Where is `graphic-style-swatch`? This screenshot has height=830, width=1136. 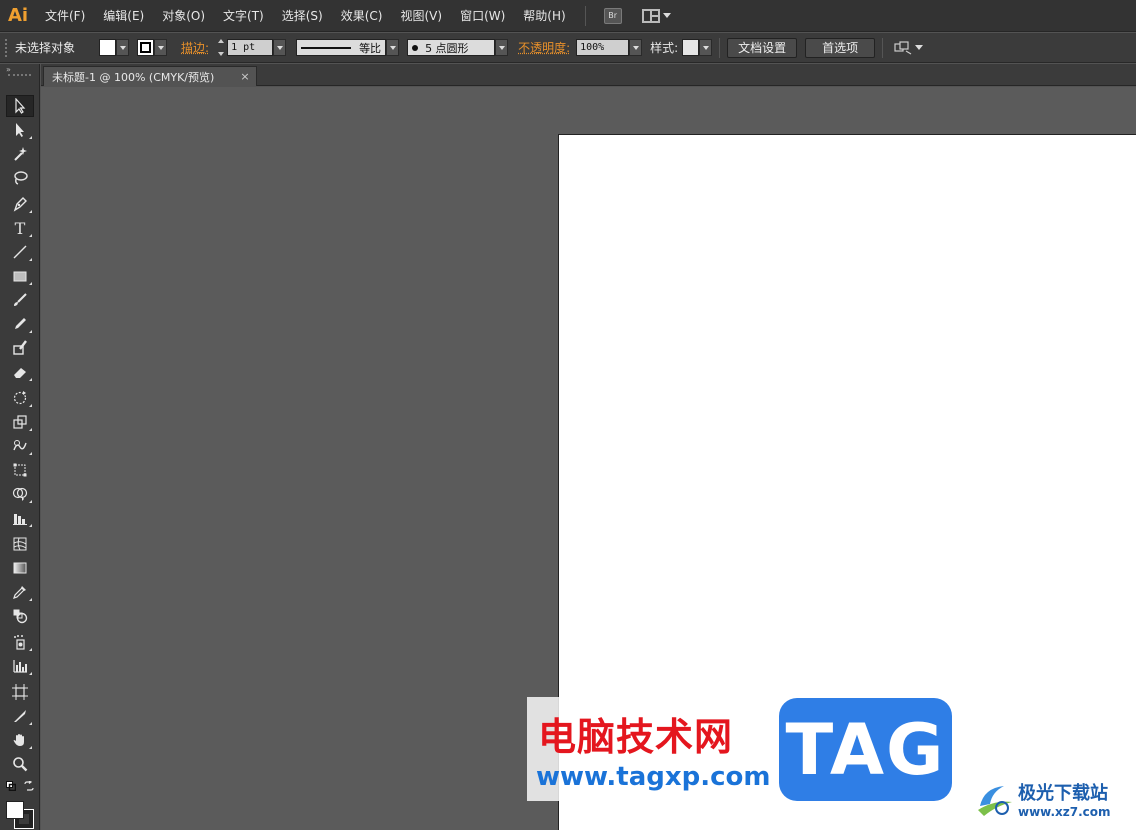
graphic-style-swatch is located at coordinates (691, 47).